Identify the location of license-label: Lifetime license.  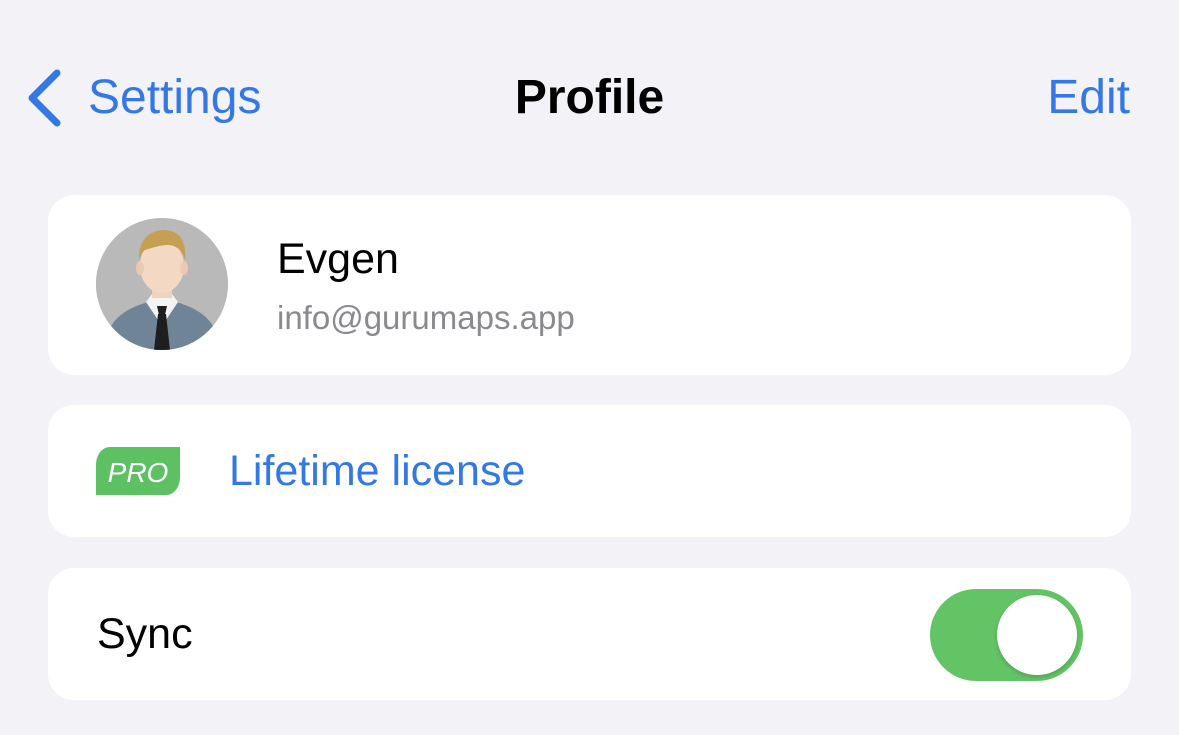
(377, 471).